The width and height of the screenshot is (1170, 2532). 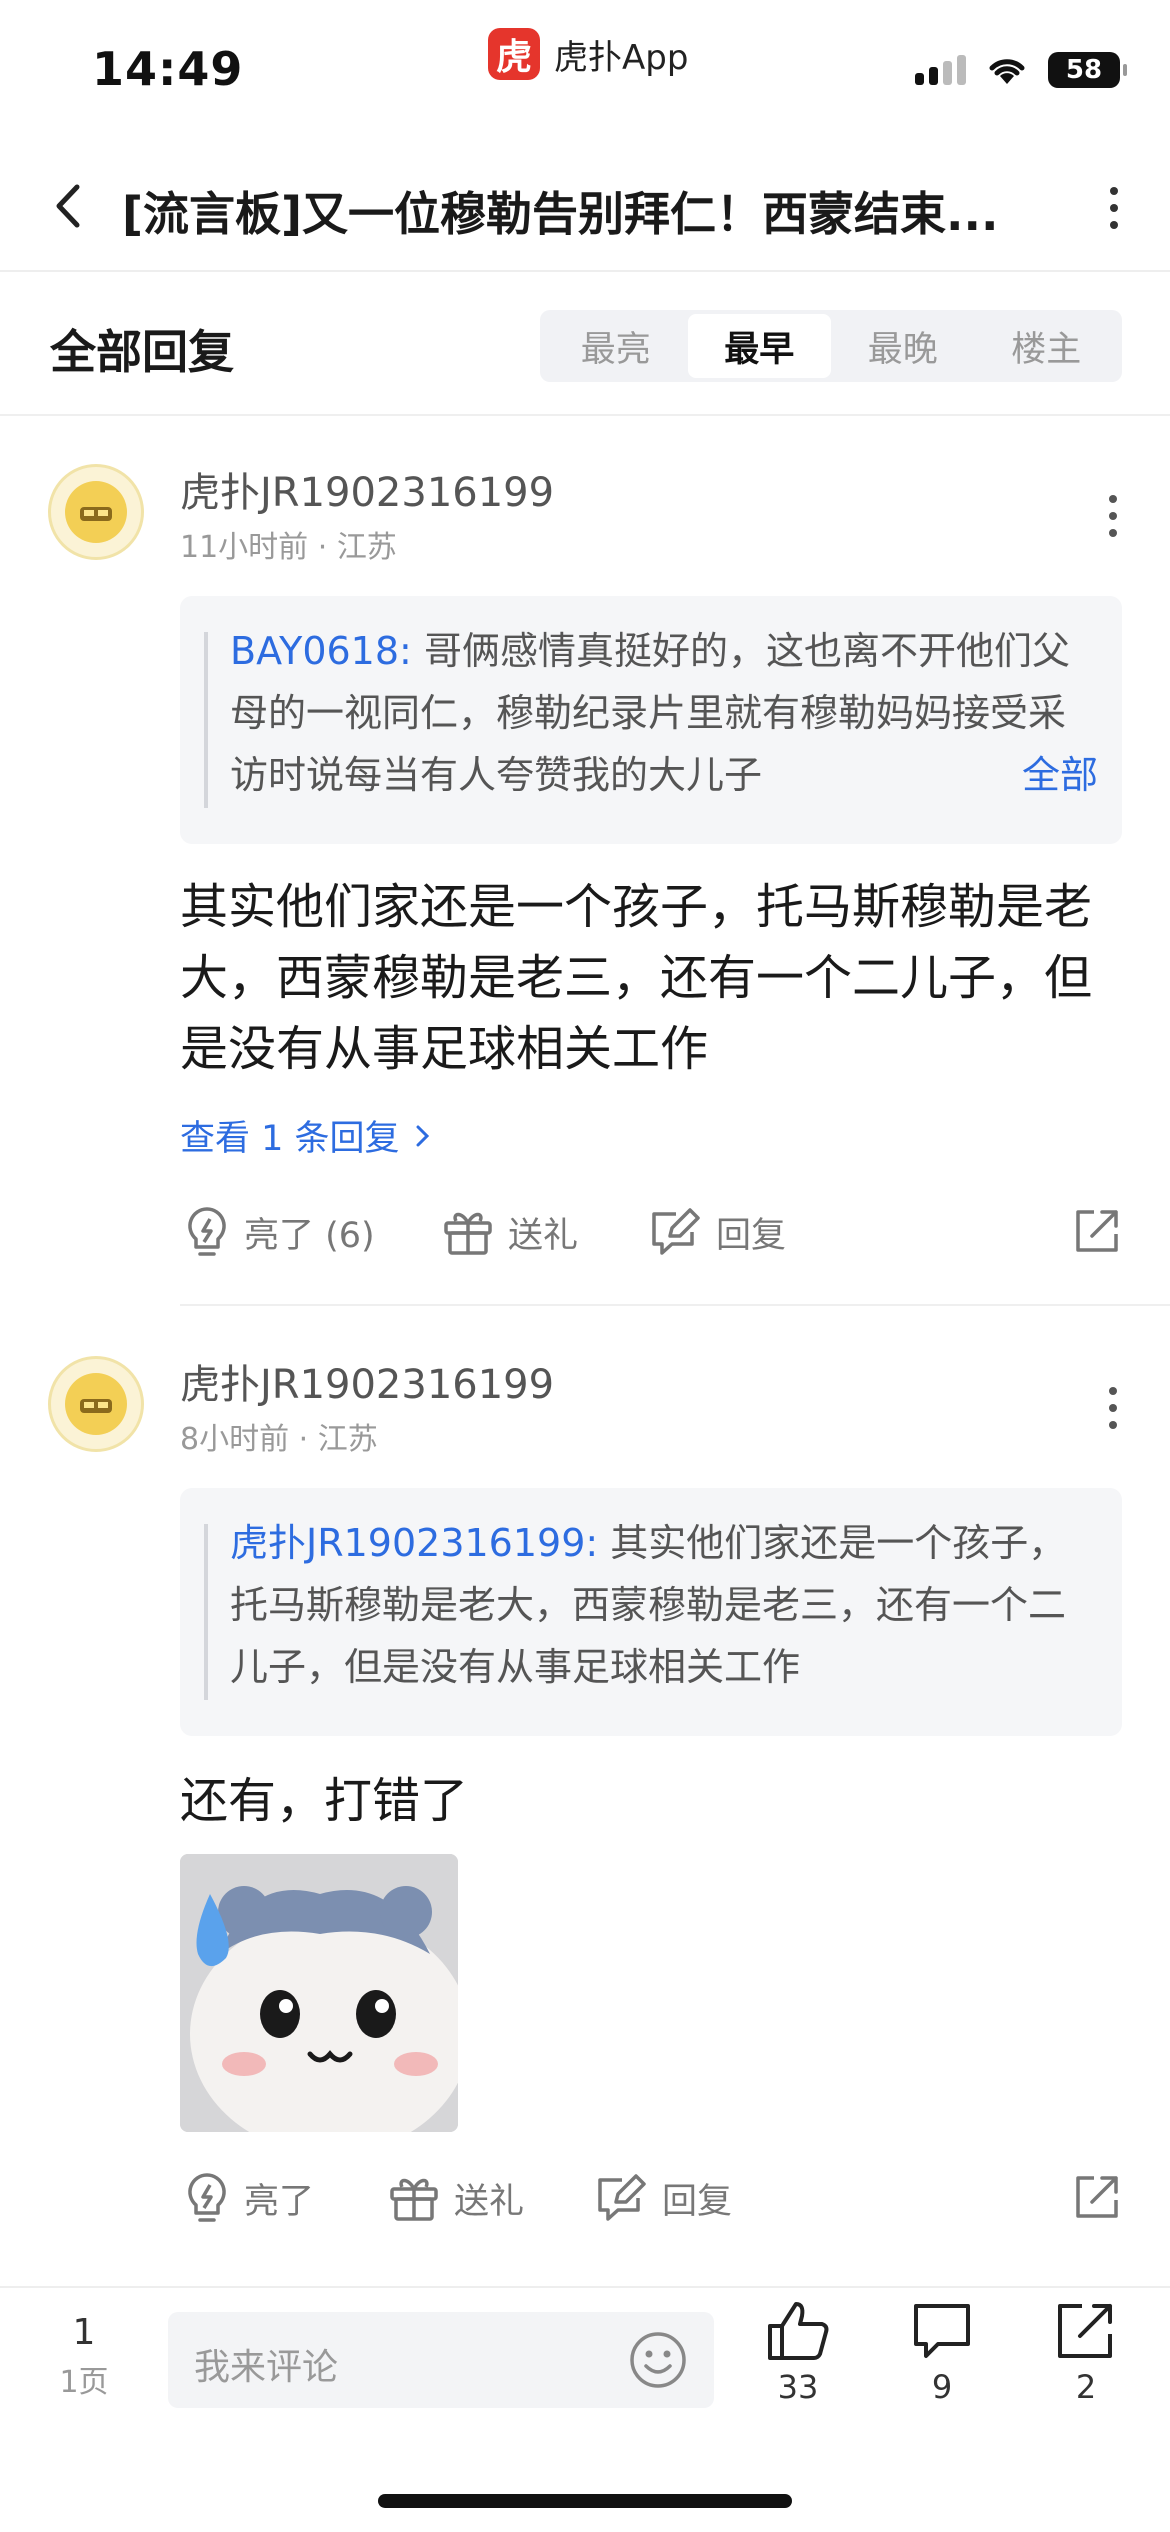 What do you see at coordinates (940, 70) in the screenshot?
I see `cellular-signal-icon` at bounding box center [940, 70].